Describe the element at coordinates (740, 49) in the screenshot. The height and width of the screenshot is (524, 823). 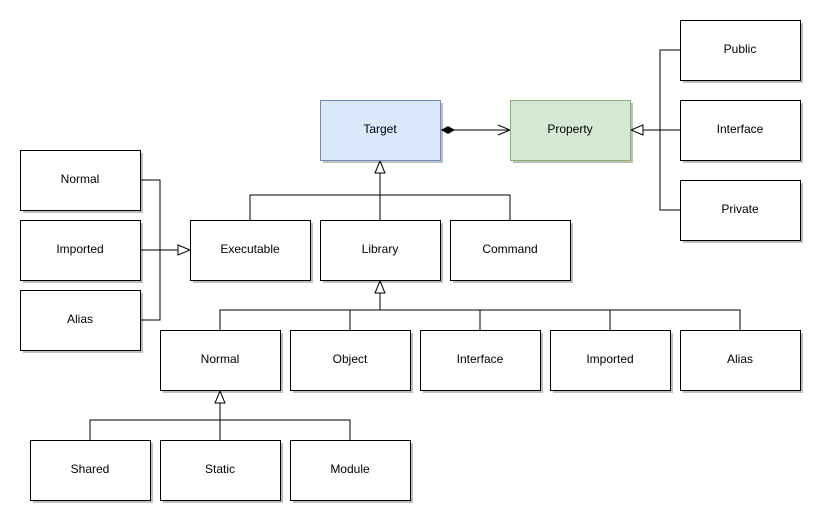
I see `node-label: Public` at that location.